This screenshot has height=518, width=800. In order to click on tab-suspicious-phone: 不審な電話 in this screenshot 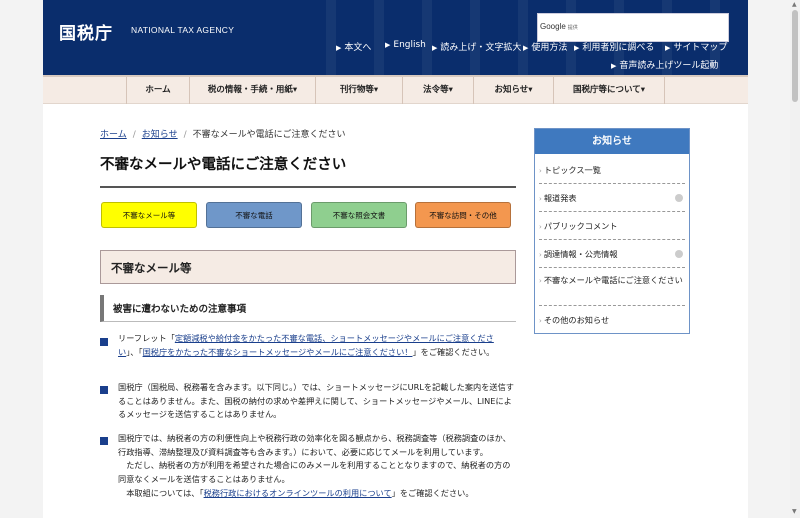, I will do `click(254, 215)`.